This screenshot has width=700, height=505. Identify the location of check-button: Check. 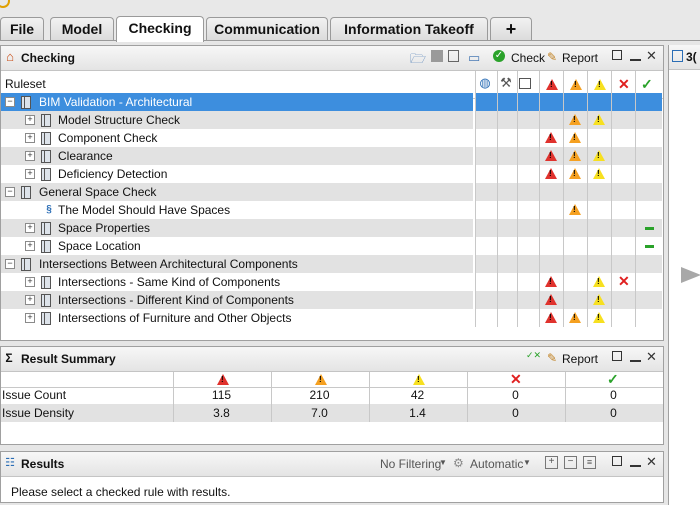
(528, 58).